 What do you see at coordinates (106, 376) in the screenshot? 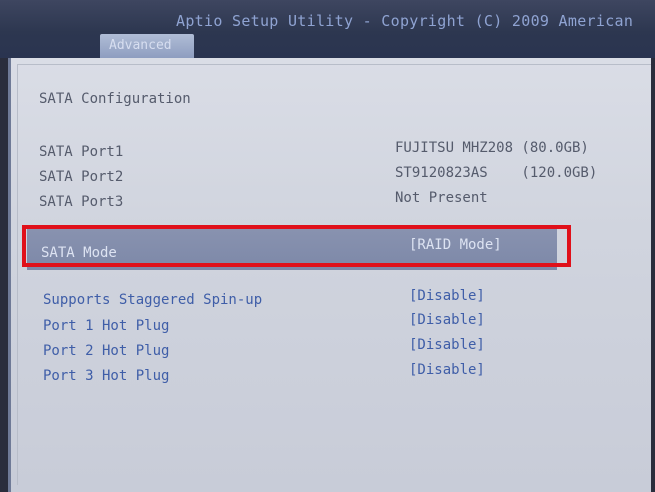
I see `port3-hotplug-label: Port 3 Hot Plug` at bounding box center [106, 376].